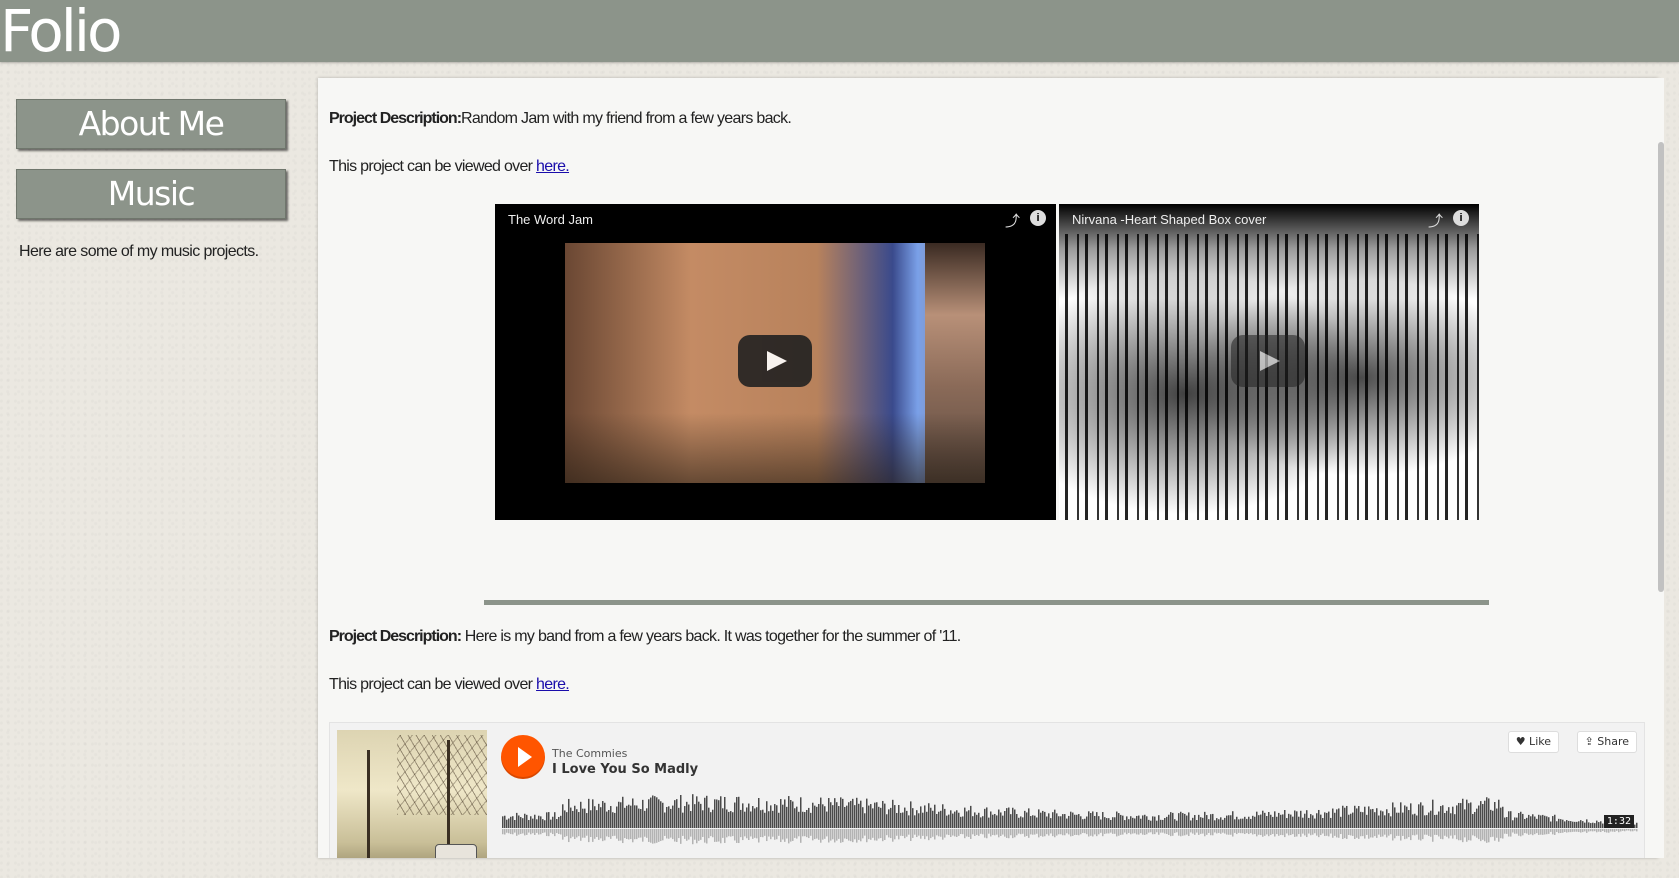  What do you see at coordinates (1070, 818) in the screenshot?
I see `waveform-seekbar` at bounding box center [1070, 818].